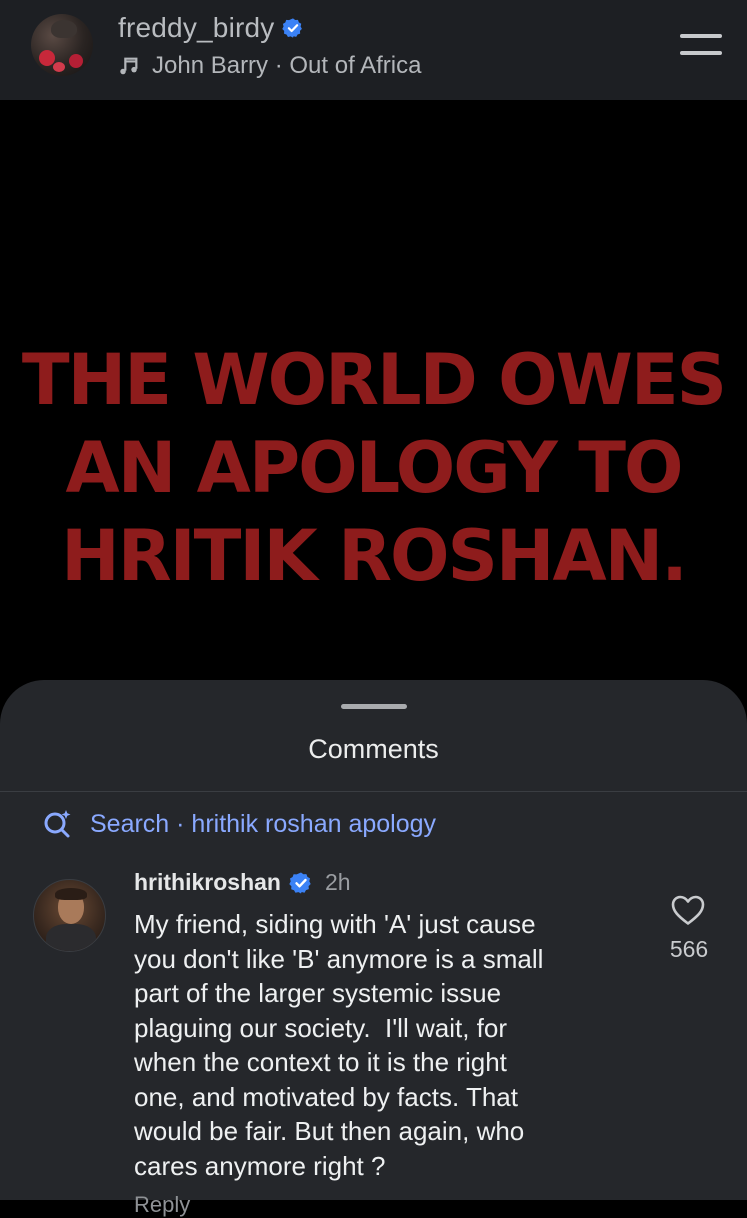 The width and height of the screenshot is (747, 1218). What do you see at coordinates (320, 1062) in the screenshot?
I see `comment-line: when the context to it is the right` at bounding box center [320, 1062].